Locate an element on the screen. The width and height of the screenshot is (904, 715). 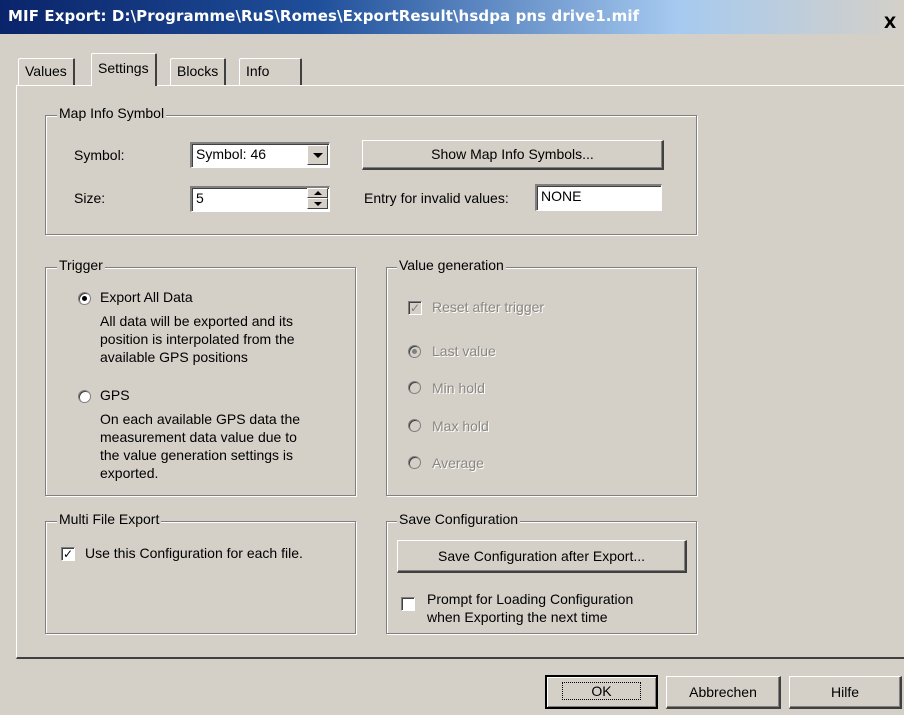
description-line: available GPS positions is located at coordinates (174, 357).